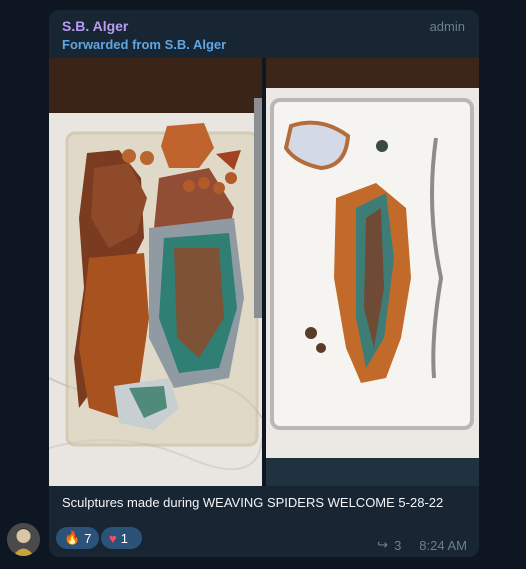 This screenshot has width=526, height=569. I want to click on share-icon: ↪, so click(382, 545).